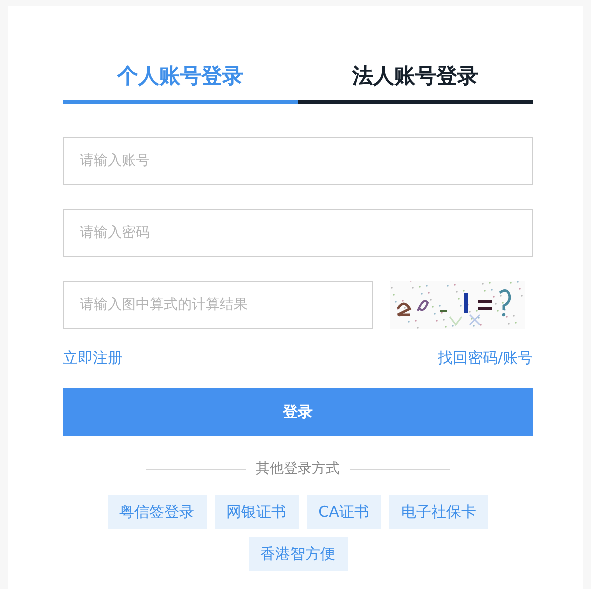 This screenshot has width=591, height=589. I want to click on login-button: 登录, so click(298, 412).